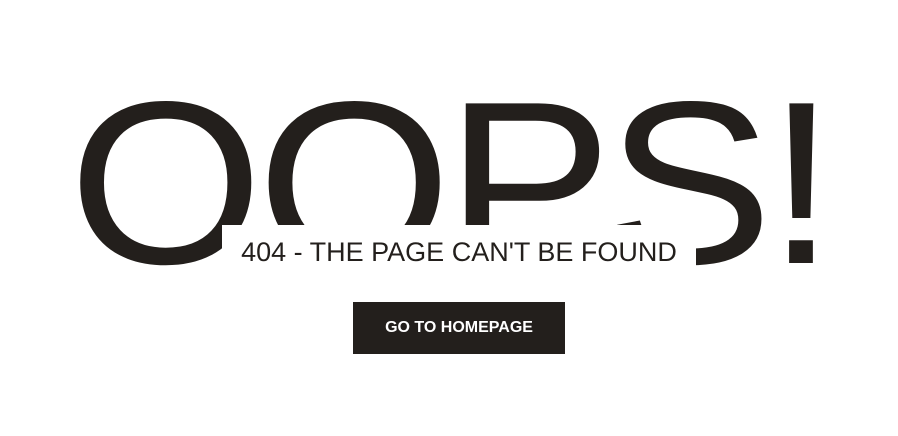  I want to click on error-message: 404 - THE PAGE CAN'T BE FOUND, so click(459, 252).